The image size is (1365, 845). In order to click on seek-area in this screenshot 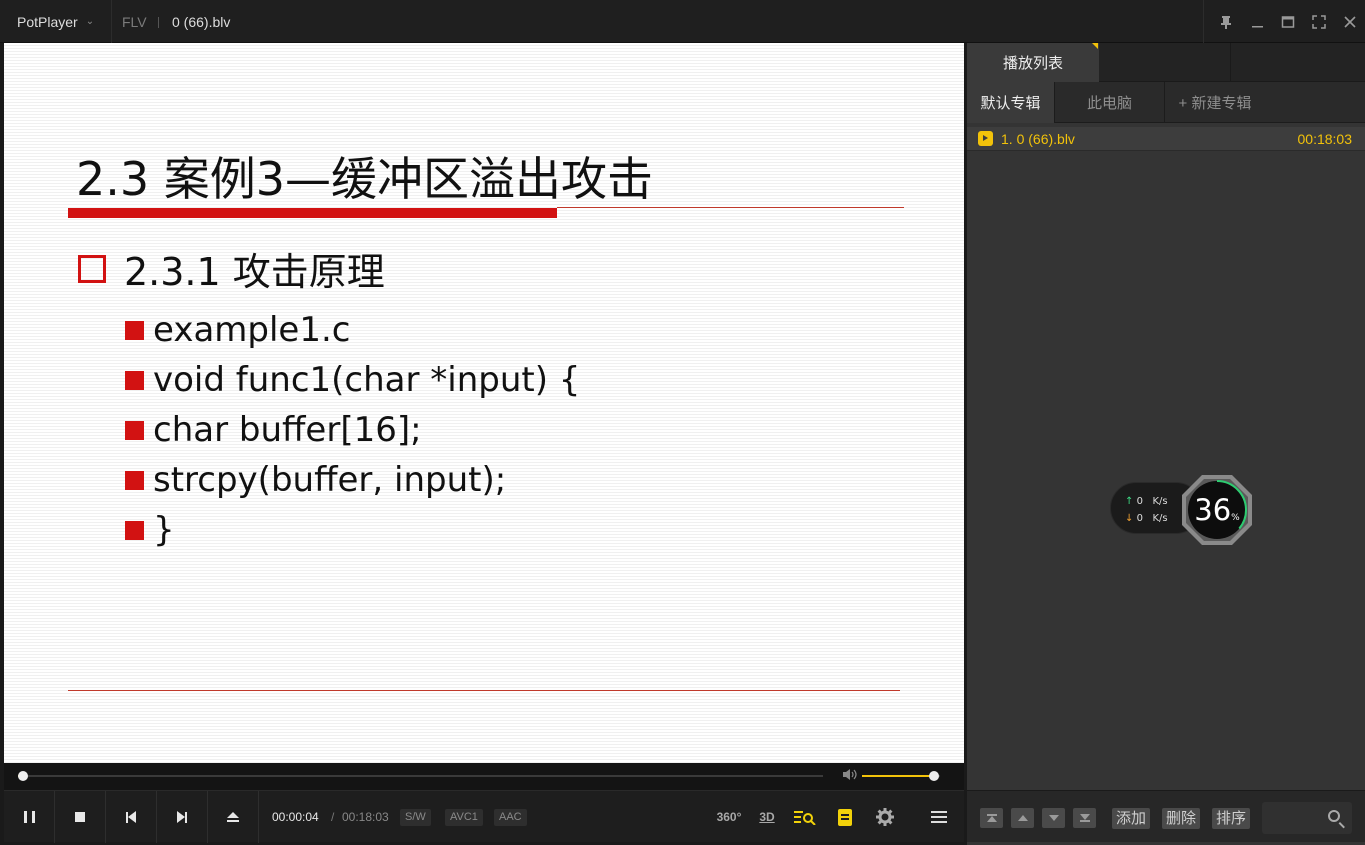, I will do `click(484, 776)`.